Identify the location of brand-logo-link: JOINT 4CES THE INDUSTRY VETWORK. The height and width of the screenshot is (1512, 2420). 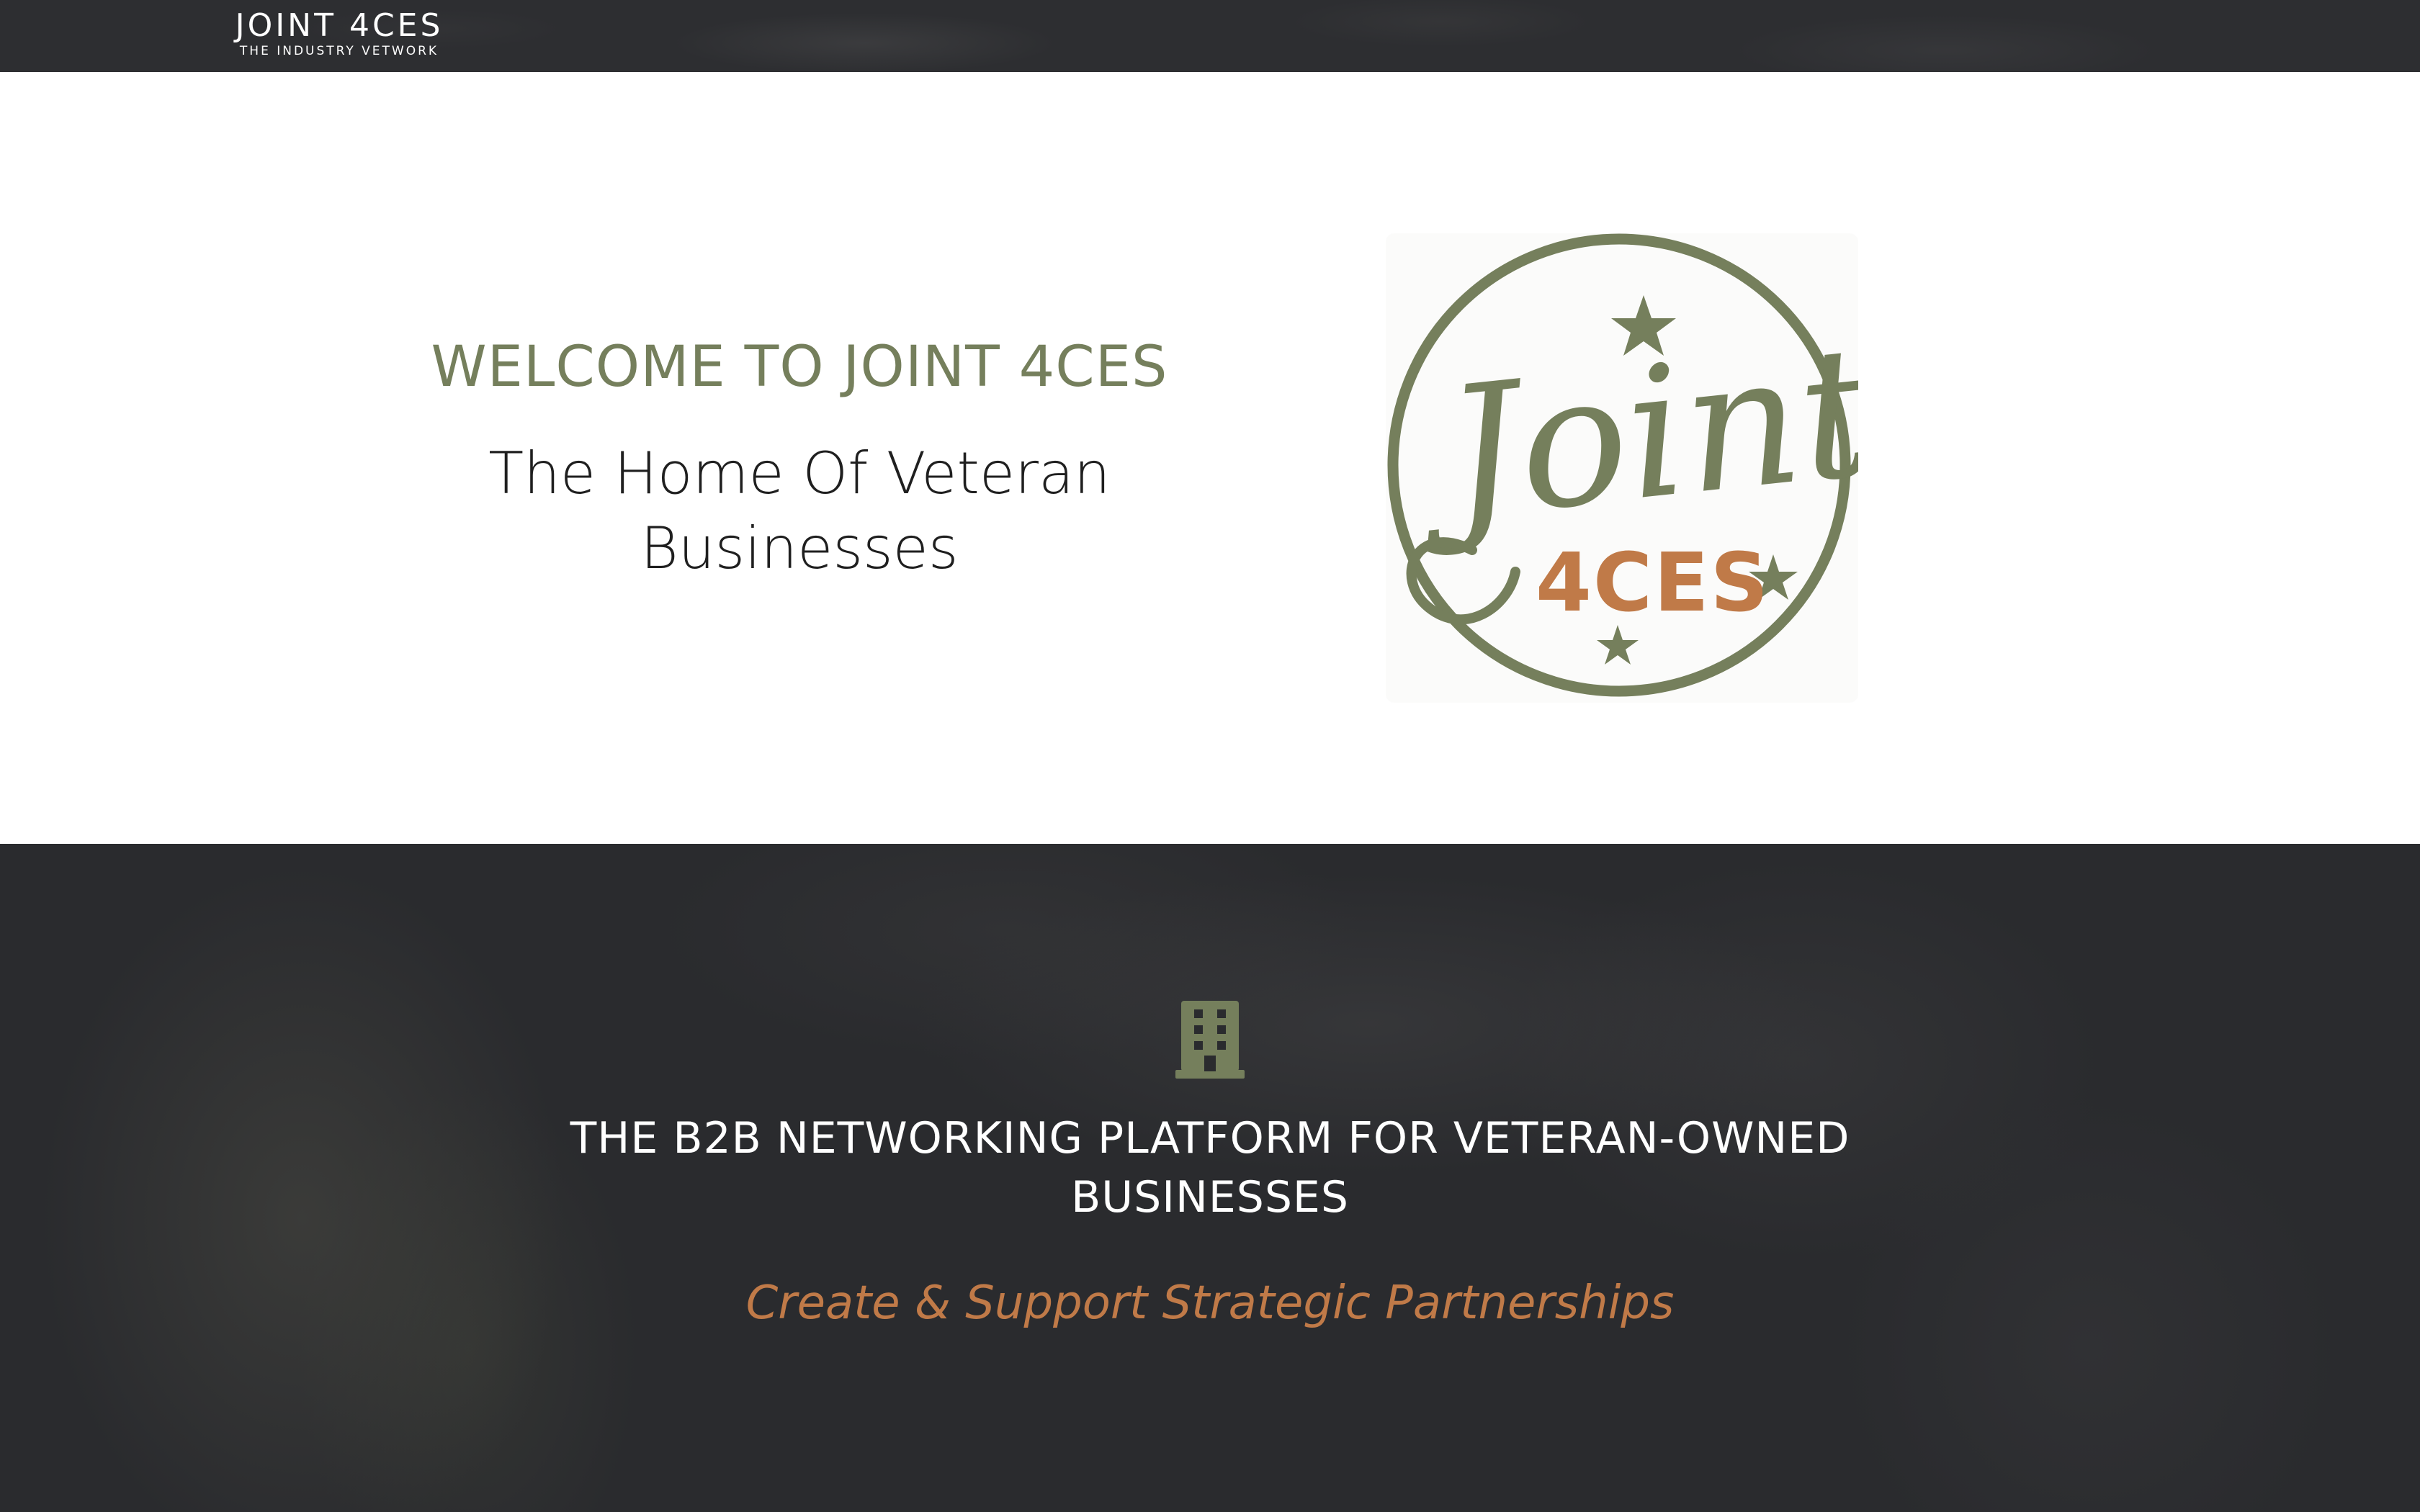
(339, 36).